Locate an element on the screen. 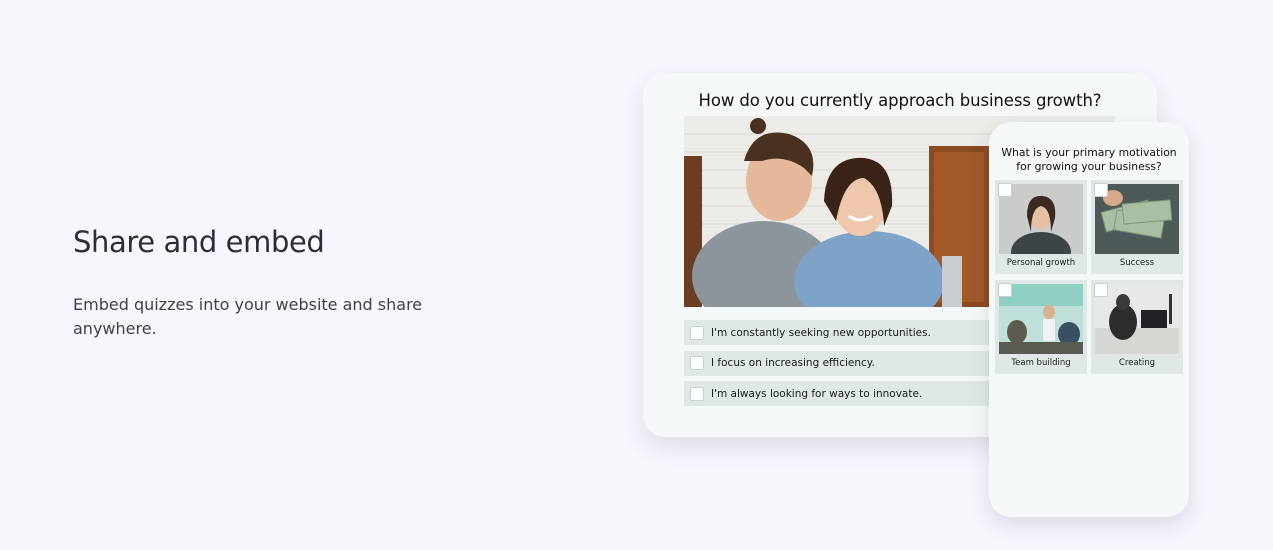 Image resolution: width=1273 pixels, height=550 pixels. choice-tile: Team building is located at coordinates (1041, 327).